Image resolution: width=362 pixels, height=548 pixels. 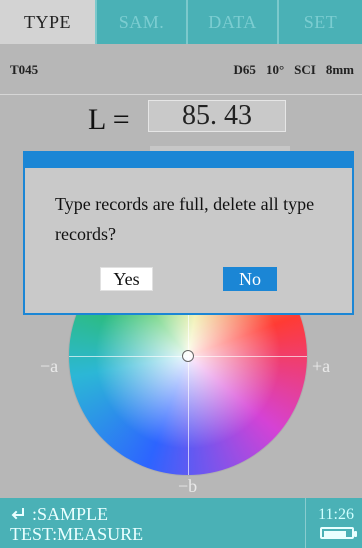 What do you see at coordinates (126, 279) in the screenshot?
I see `yes-button: Yes` at bounding box center [126, 279].